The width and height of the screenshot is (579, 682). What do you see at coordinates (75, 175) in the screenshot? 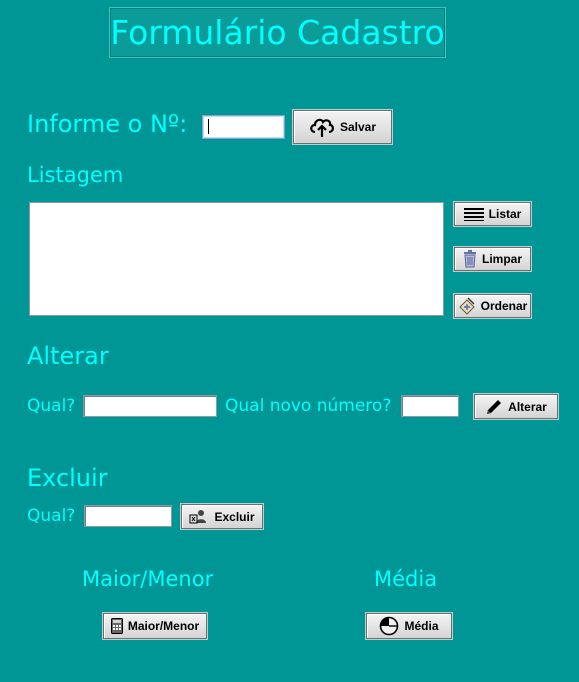
I see `listing-label: Listagem` at bounding box center [75, 175].